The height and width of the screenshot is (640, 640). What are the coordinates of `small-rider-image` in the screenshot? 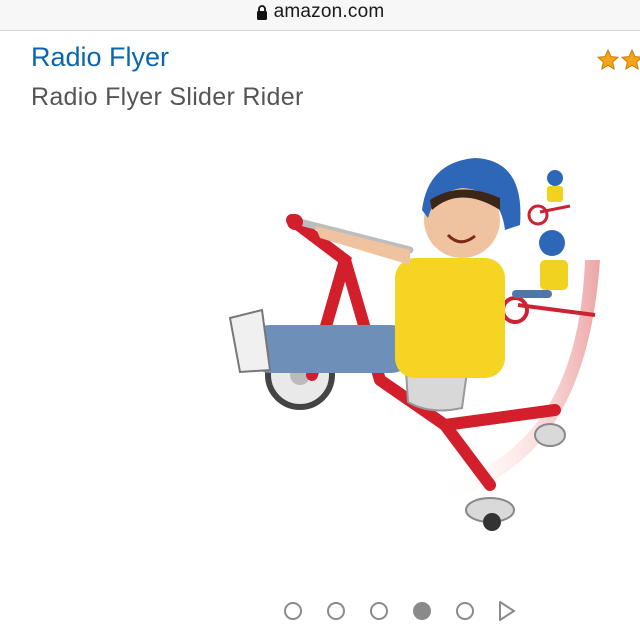 It's located at (549, 198).